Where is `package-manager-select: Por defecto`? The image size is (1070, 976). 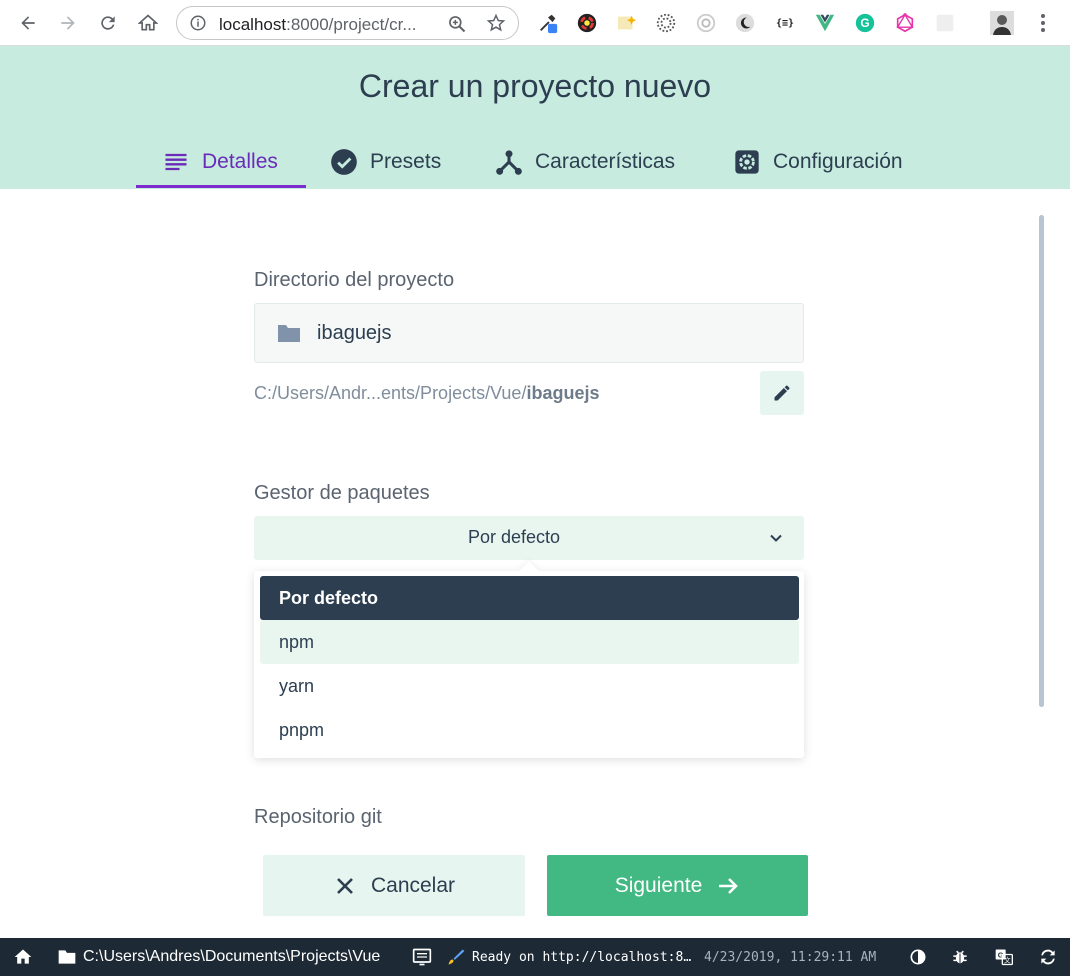
package-manager-select: Por defecto is located at coordinates (529, 538).